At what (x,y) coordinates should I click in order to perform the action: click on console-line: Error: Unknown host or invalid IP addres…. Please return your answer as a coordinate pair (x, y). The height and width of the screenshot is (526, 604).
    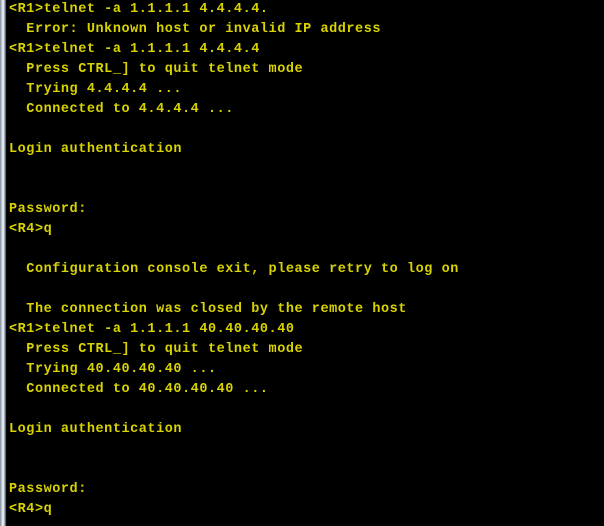
    Looking at the image, I should click on (195, 29).